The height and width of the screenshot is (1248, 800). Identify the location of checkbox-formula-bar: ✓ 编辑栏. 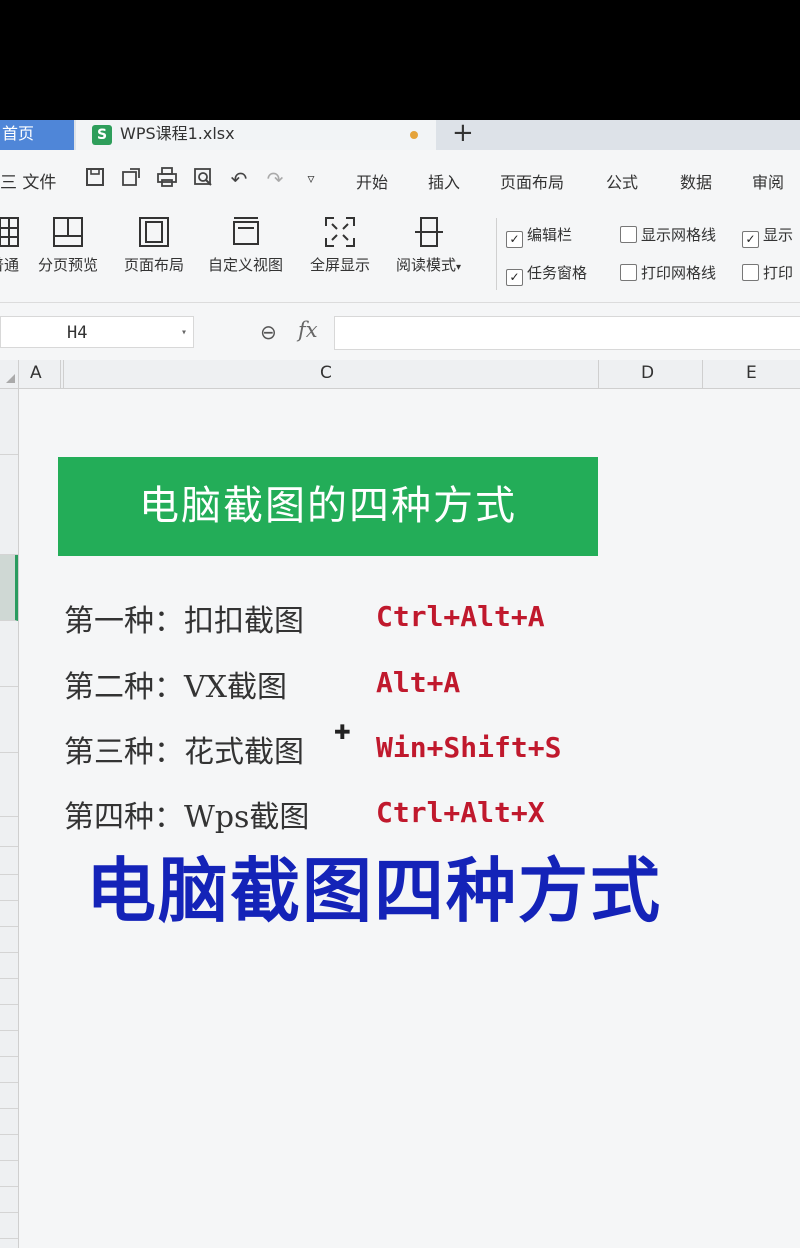
(539, 236).